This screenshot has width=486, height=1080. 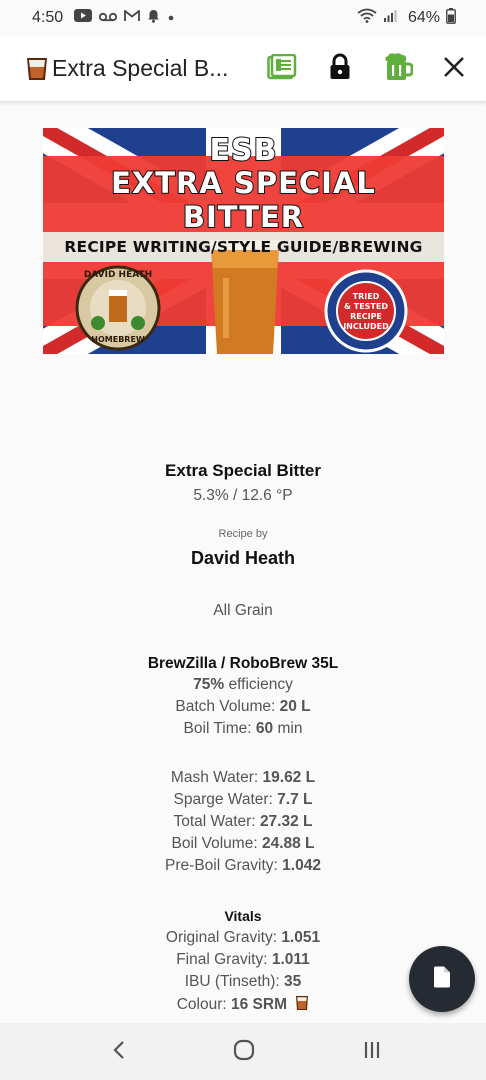 I want to click on back-button, so click(x=119, y=1052).